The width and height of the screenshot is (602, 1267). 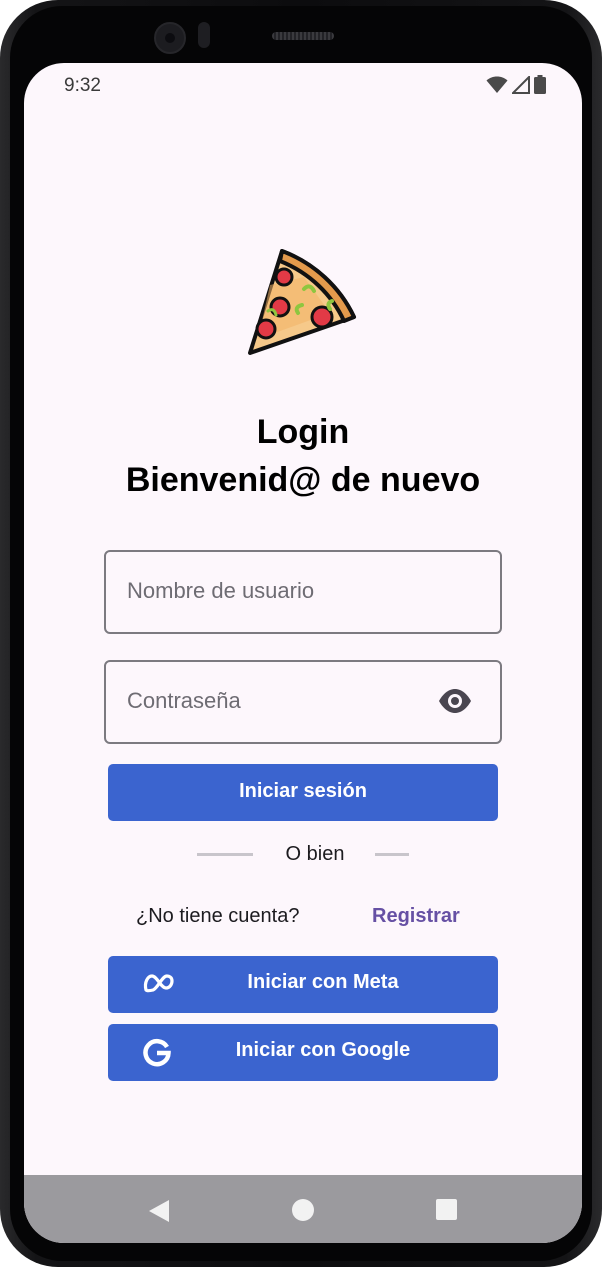 What do you see at coordinates (225, 854) in the screenshot?
I see `divider-left` at bounding box center [225, 854].